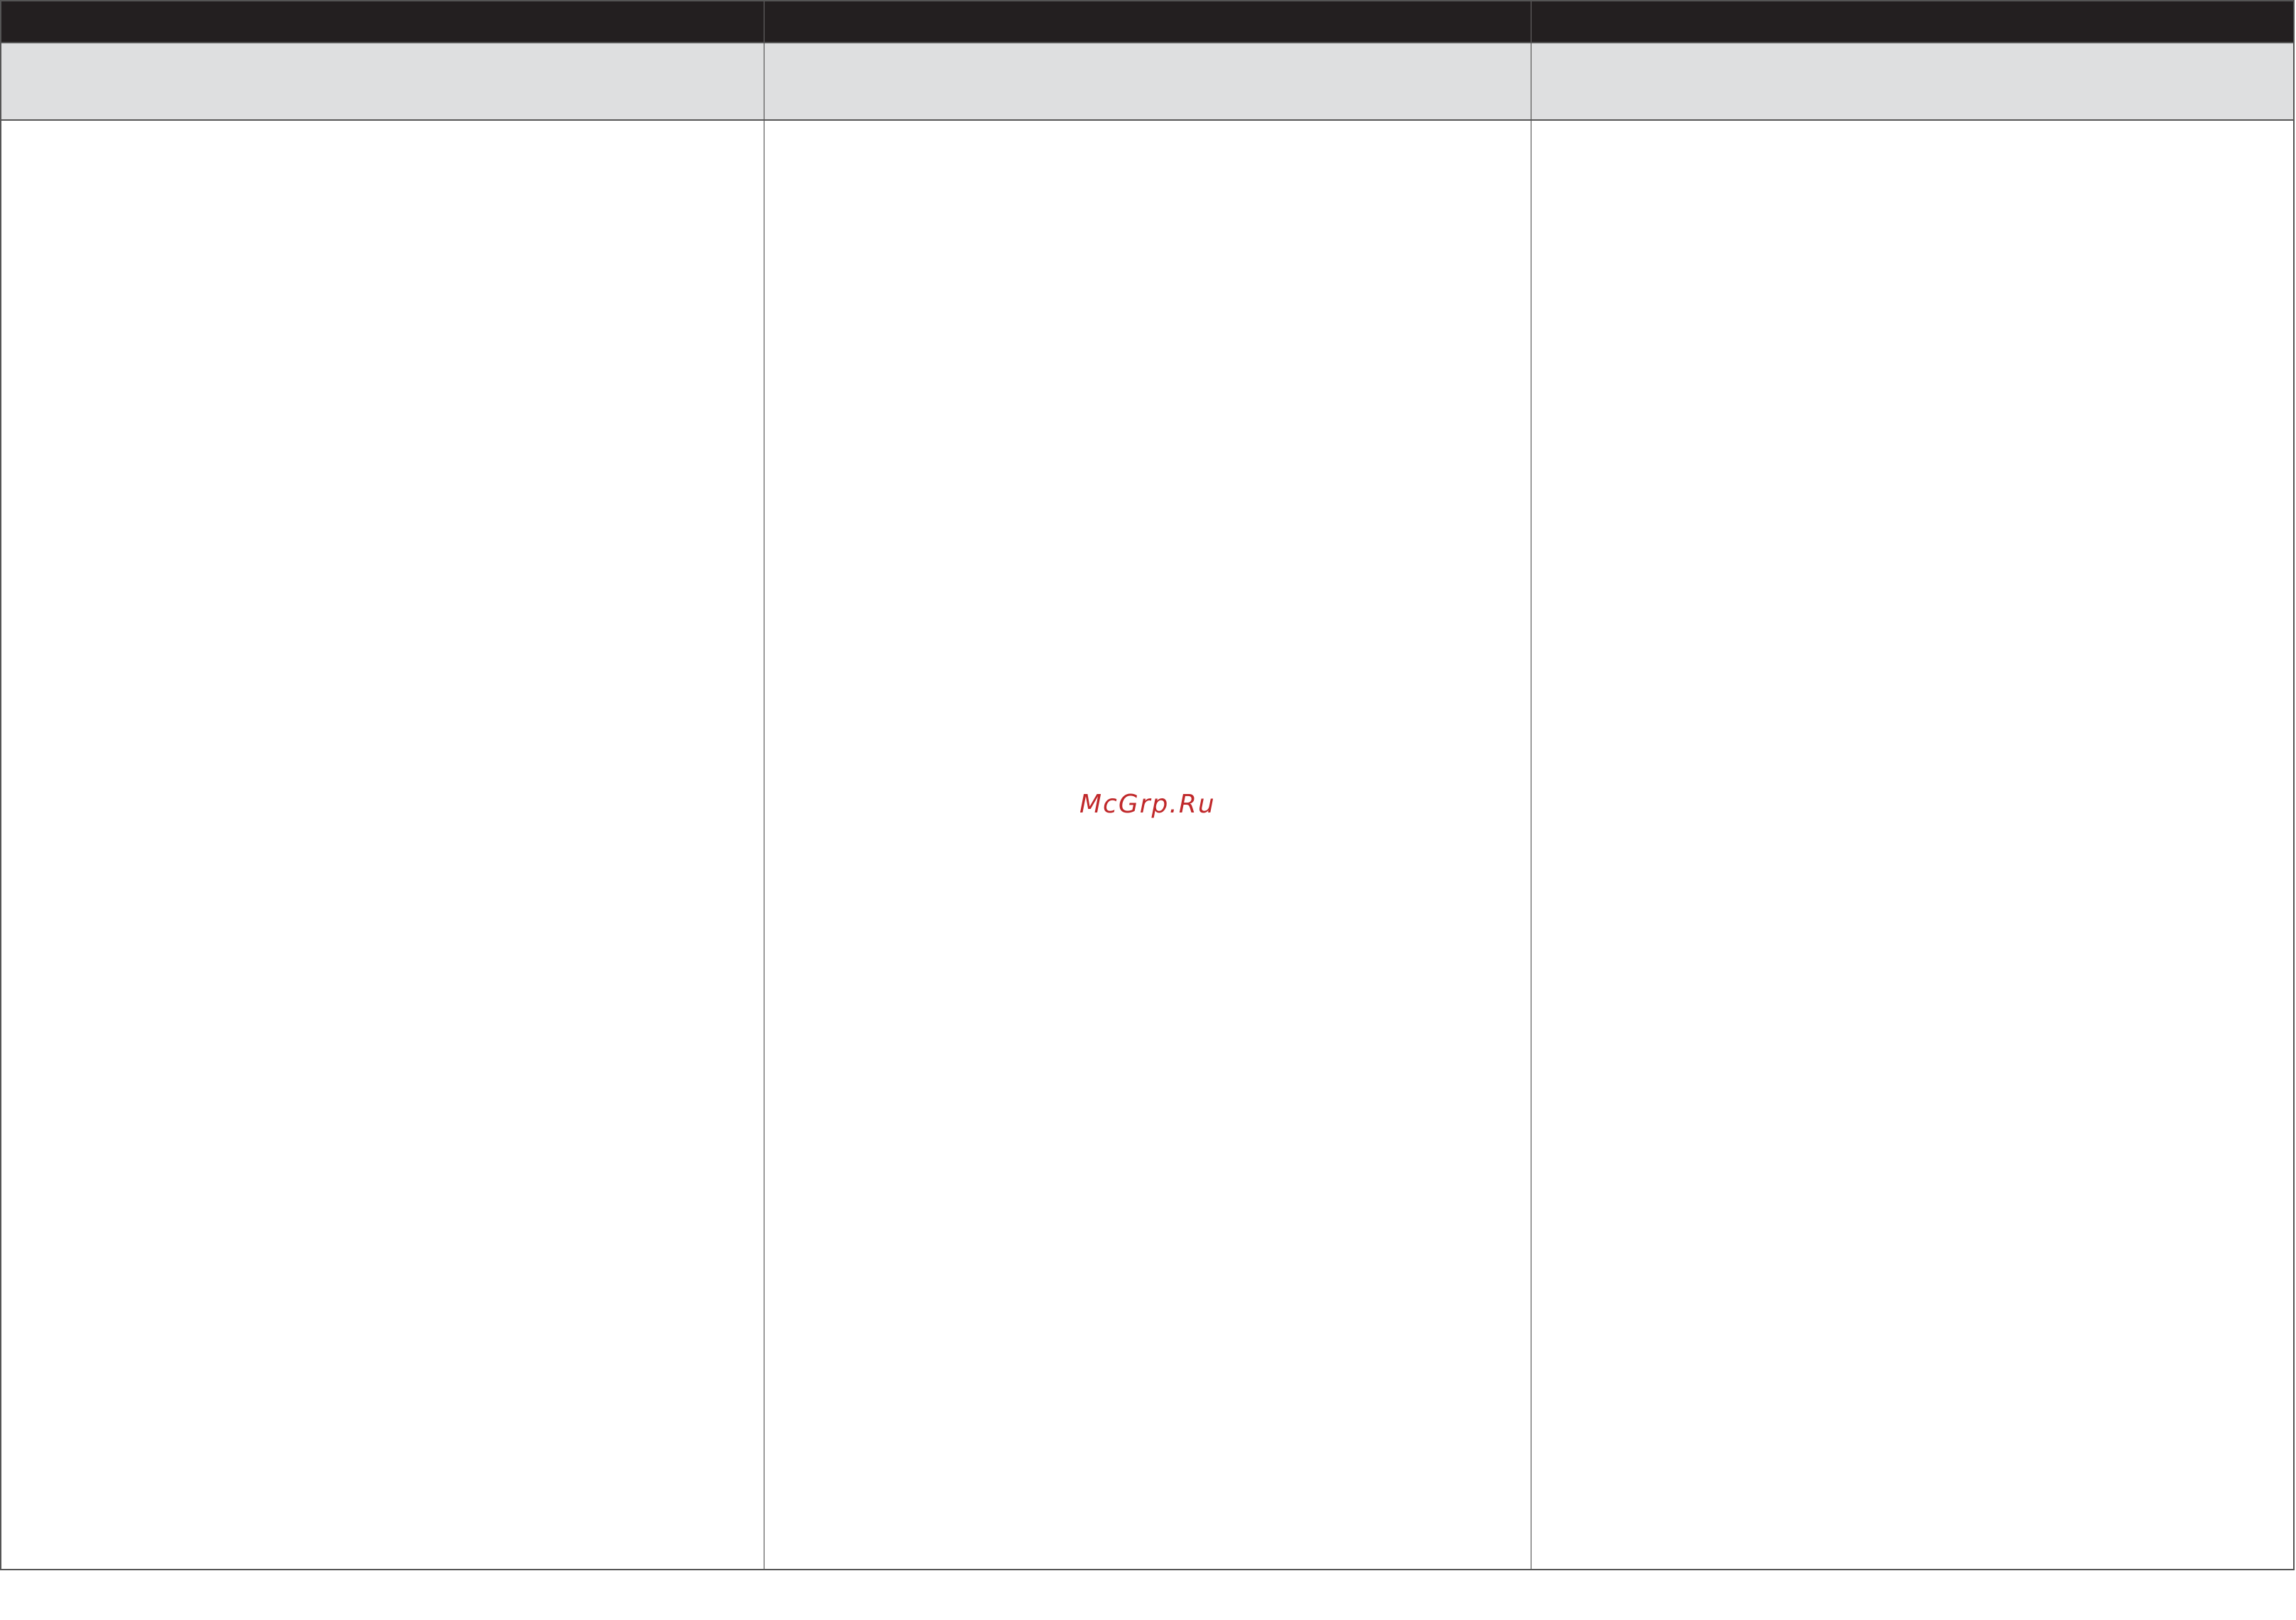 Image resolution: width=2296 pixels, height=1620 pixels. I want to click on table-header-band, so click(1147, 21).